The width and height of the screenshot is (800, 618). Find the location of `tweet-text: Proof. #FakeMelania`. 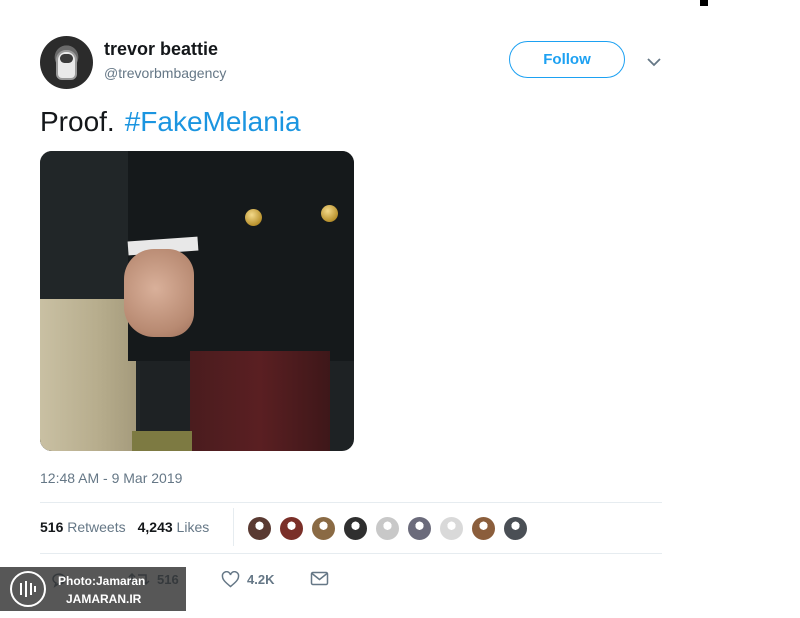

tweet-text: Proof. #FakeMelania is located at coordinates (170, 122).